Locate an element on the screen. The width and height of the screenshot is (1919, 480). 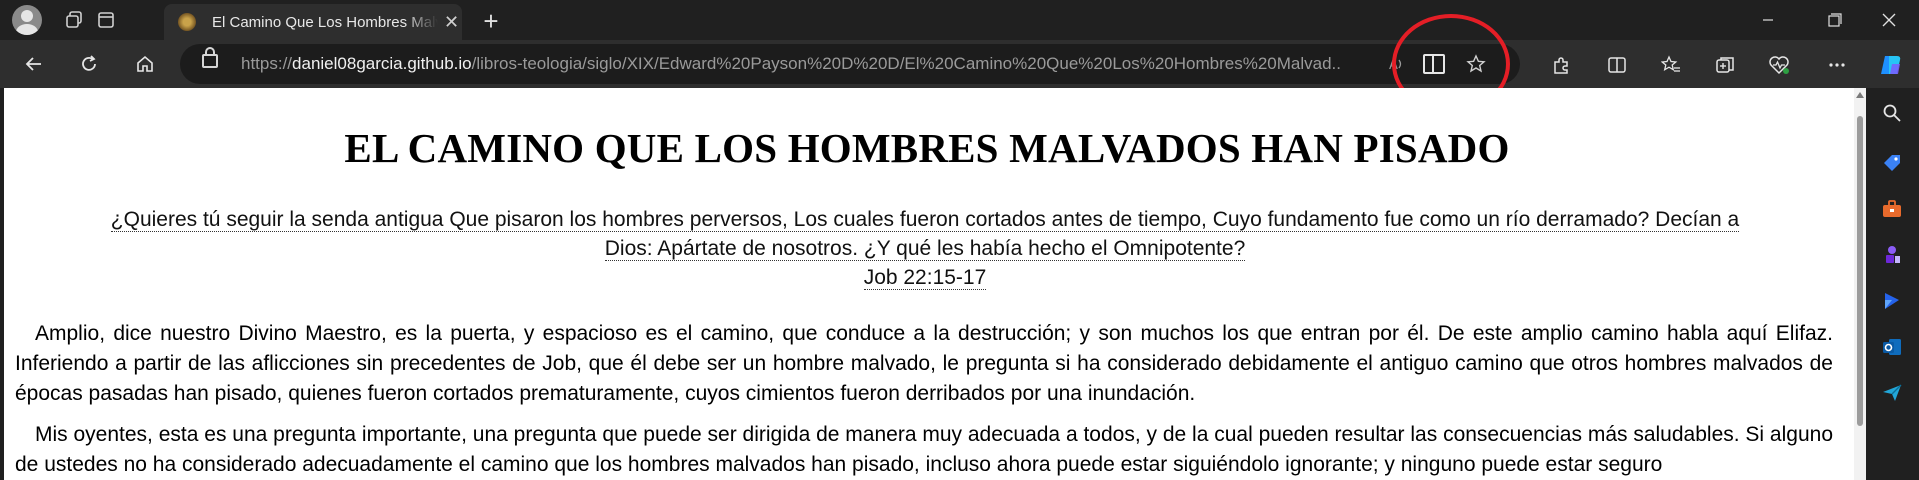
sidebar-tools-icon is located at coordinates (1892, 209).